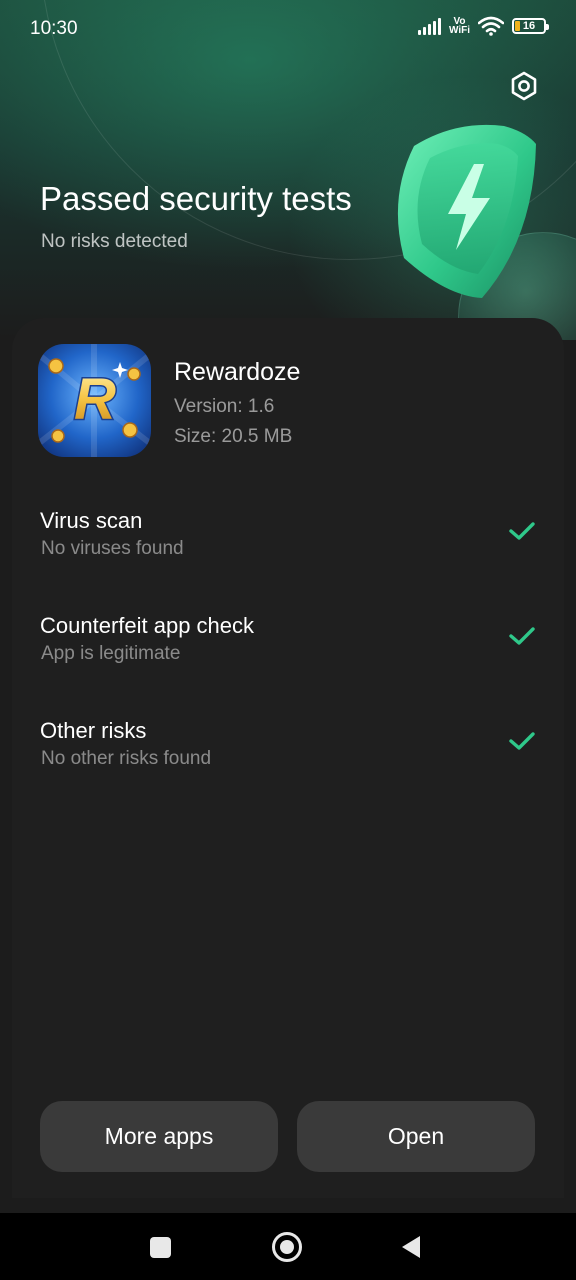 Image resolution: width=576 pixels, height=1280 pixels. What do you see at coordinates (159, 1136) in the screenshot?
I see `more-apps-button: More apps` at bounding box center [159, 1136].